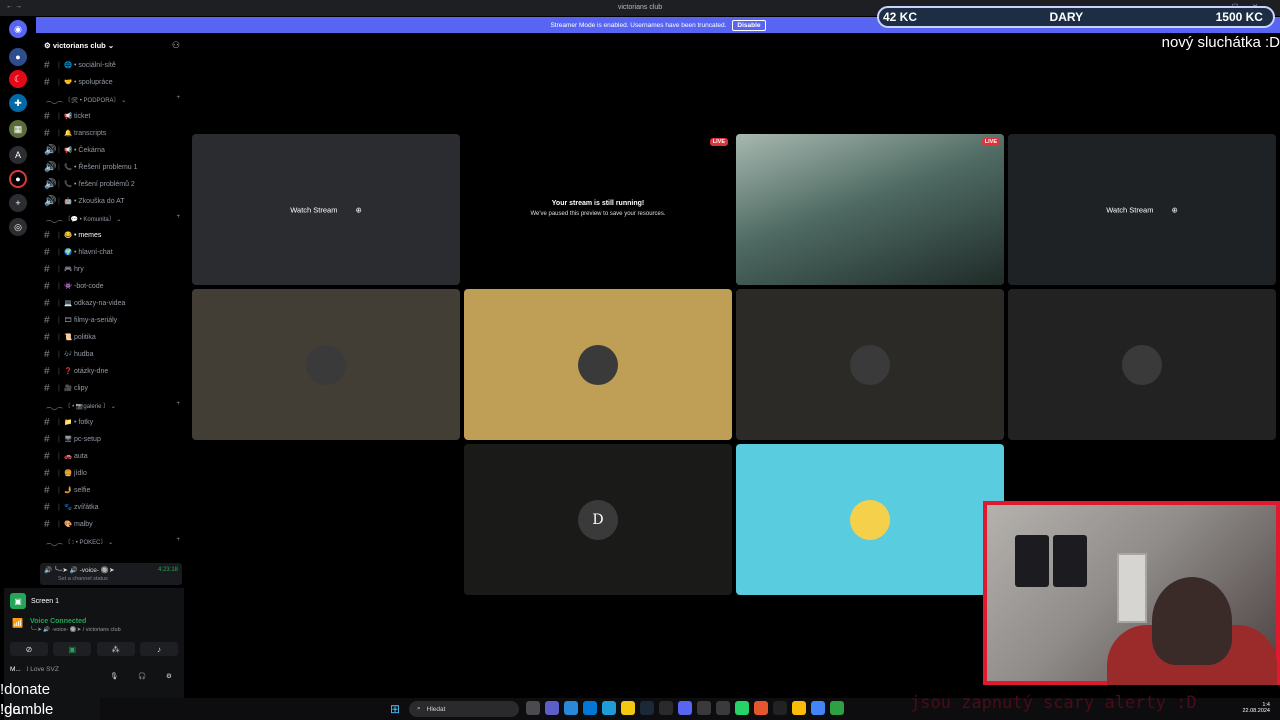 The height and width of the screenshot is (720, 1280). Describe the element at coordinates (609, 708) in the screenshot. I see `edge-icon` at that location.